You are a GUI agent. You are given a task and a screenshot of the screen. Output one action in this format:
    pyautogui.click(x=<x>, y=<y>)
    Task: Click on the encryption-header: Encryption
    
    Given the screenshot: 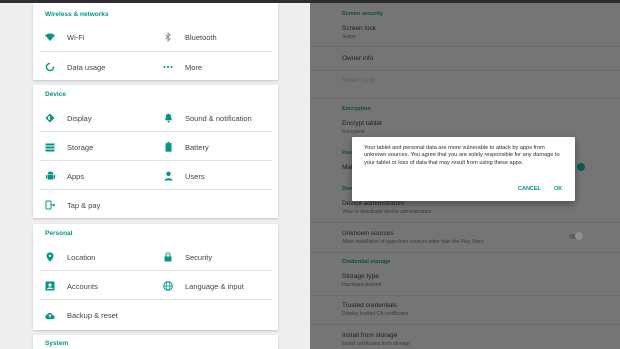 What is the action you would take?
    pyautogui.click(x=356, y=109)
    